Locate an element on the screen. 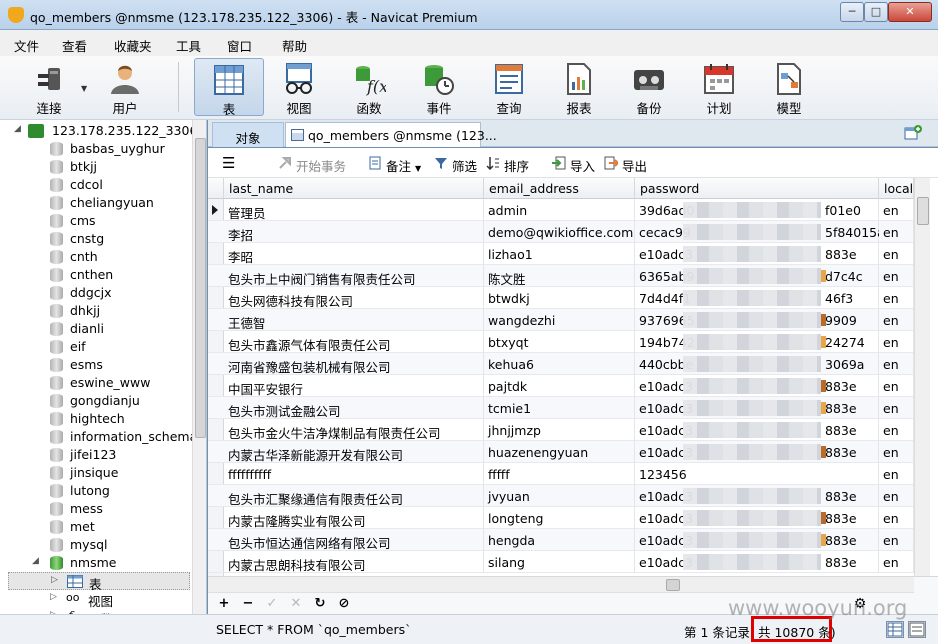  cell-email: longteng is located at coordinates (559, 518).